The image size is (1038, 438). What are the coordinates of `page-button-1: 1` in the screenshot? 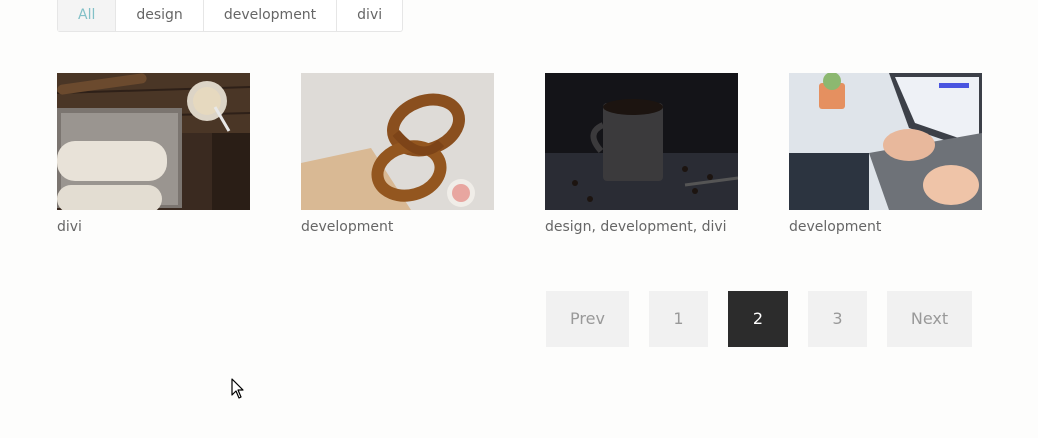 It's located at (678, 319).